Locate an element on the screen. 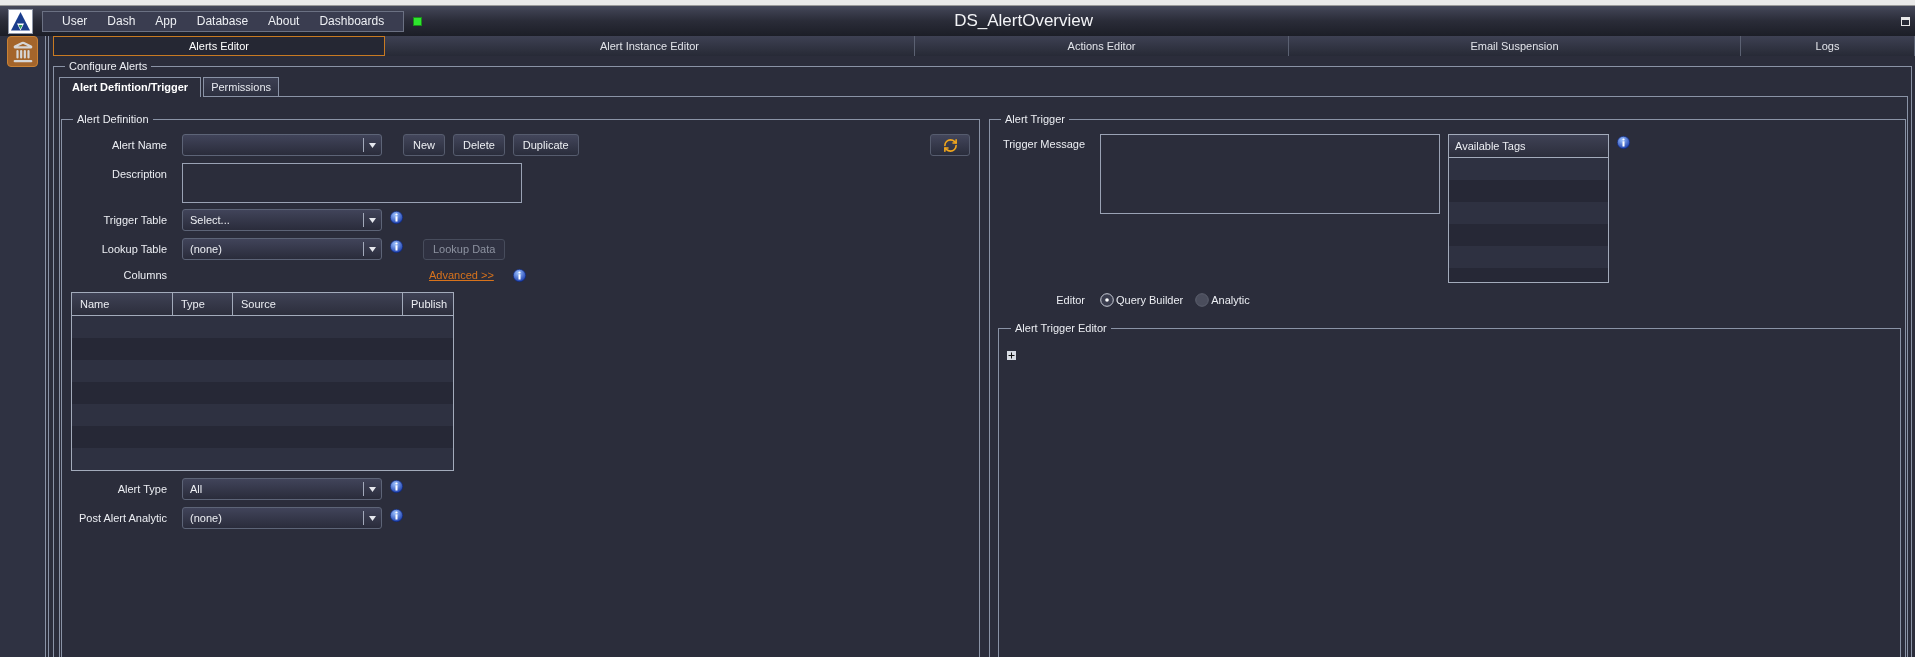  radio-option: Analytic is located at coordinates (1222, 300).